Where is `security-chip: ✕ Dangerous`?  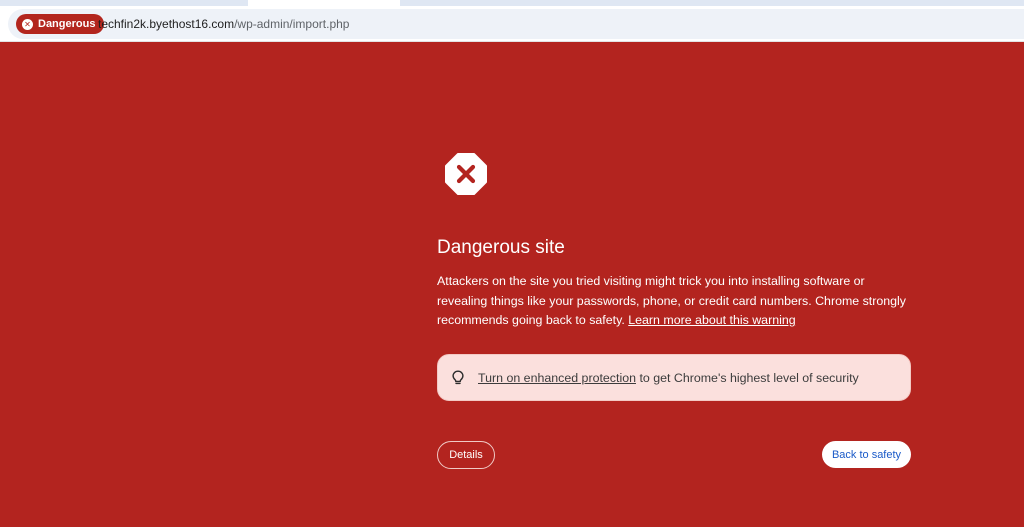
security-chip: ✕ Dangerous is located at coordinates (60, 24).